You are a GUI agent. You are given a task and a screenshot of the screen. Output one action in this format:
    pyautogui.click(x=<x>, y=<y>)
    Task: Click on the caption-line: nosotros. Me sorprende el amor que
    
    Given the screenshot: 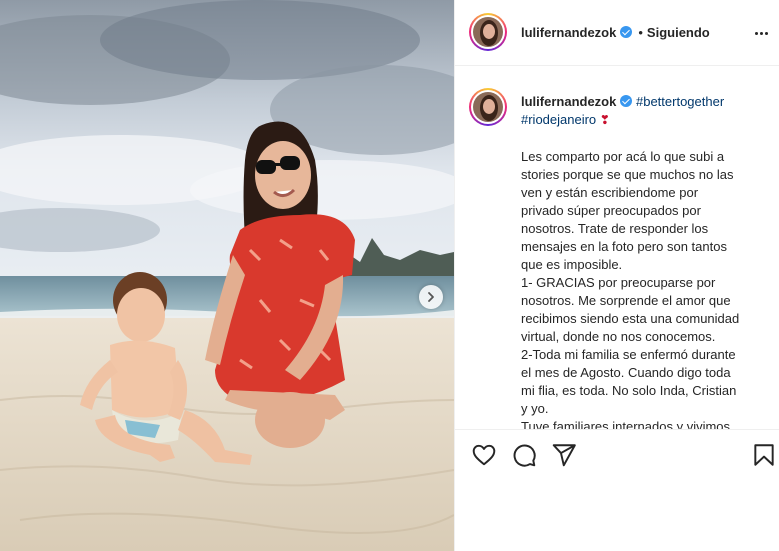 What is the action you would take?
    pyautogui.click(x=626, y=300)
    